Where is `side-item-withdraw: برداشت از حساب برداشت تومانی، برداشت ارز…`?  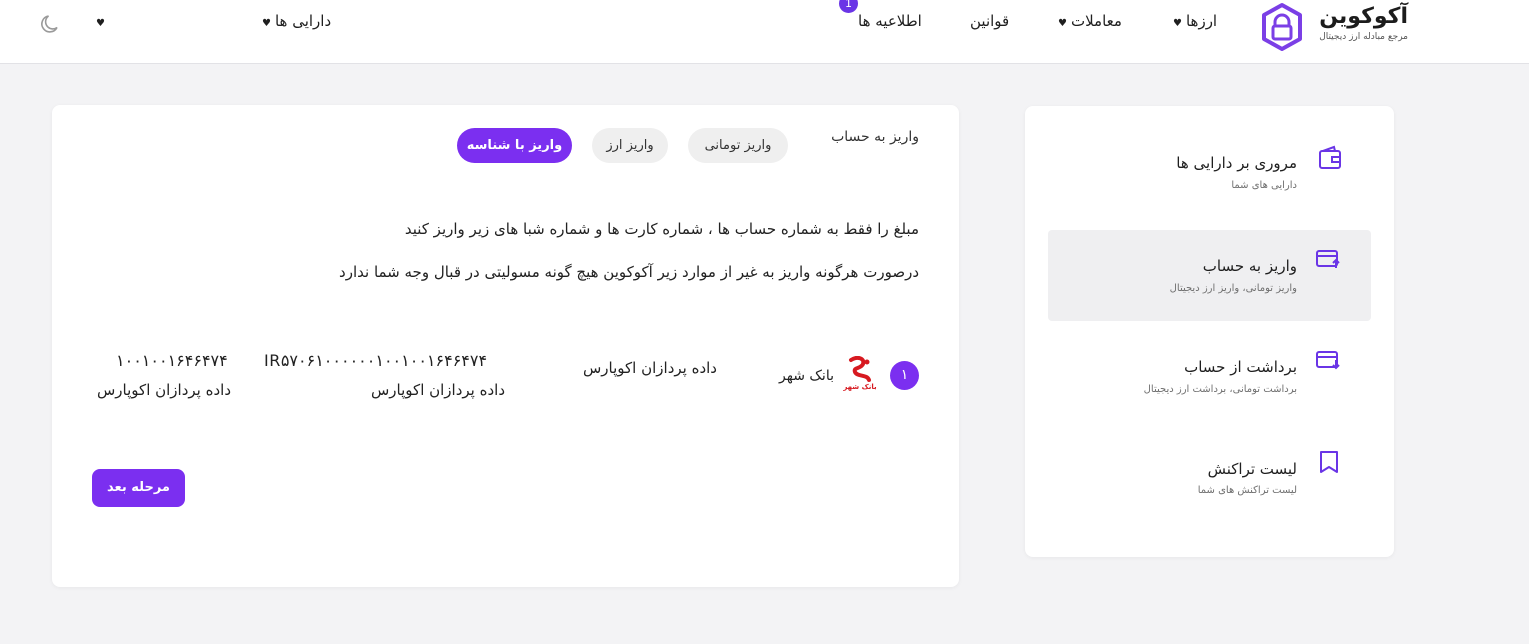
side-item-withdraw: برداشت از حساب برداشت تومانی، برداشت ارز… is located at coordinates (1209, 375).